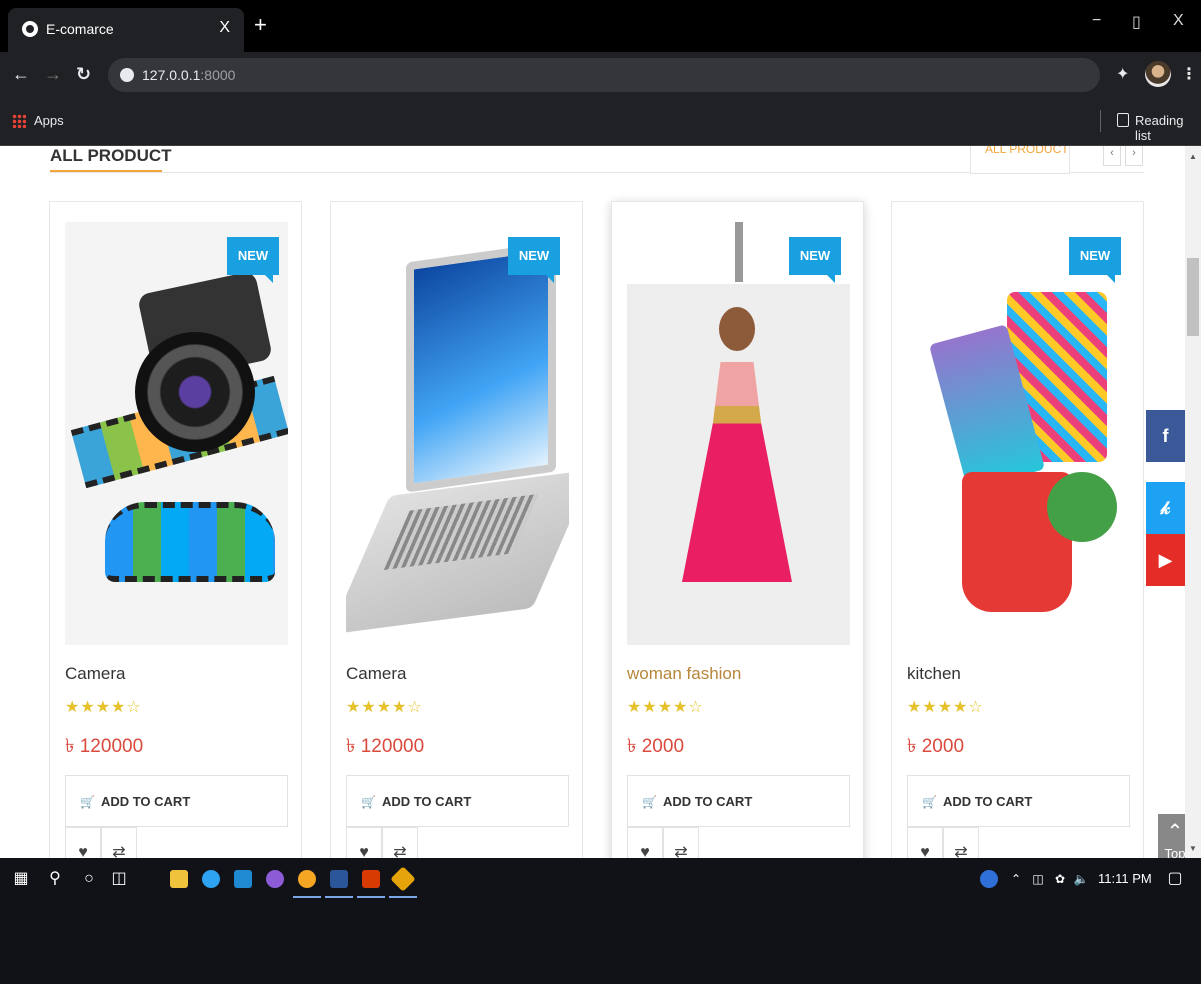 This screenshot has height=984, width=1201. I want to click on menu-kebab-icon: ⋮, so click(1189, 74).